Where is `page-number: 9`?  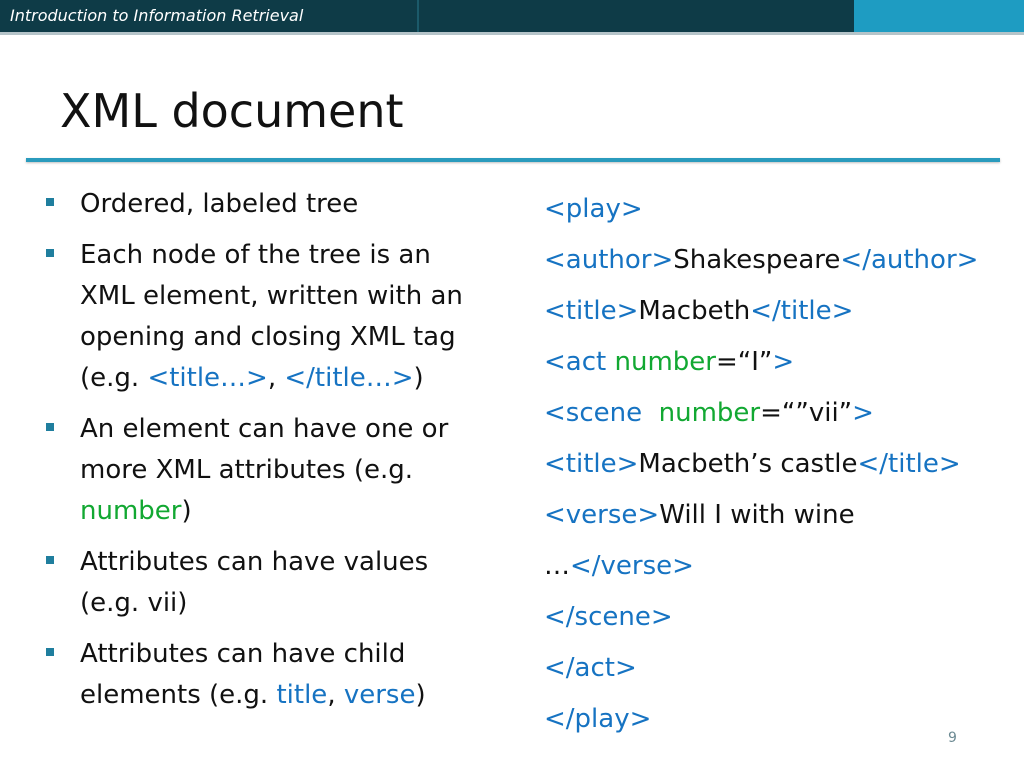 page-number: 9 is located at coordinates (952, 738).